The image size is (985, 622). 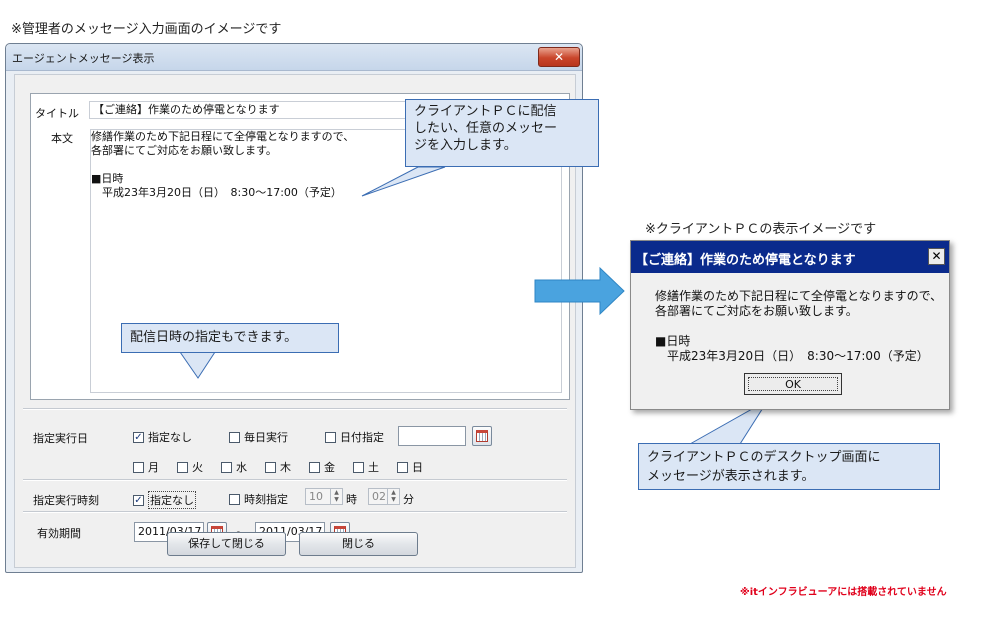 What do you see at coordinates (403, 181) in the screenshot?
I see `top-callout-pointer` at bounding box center [403, 181].